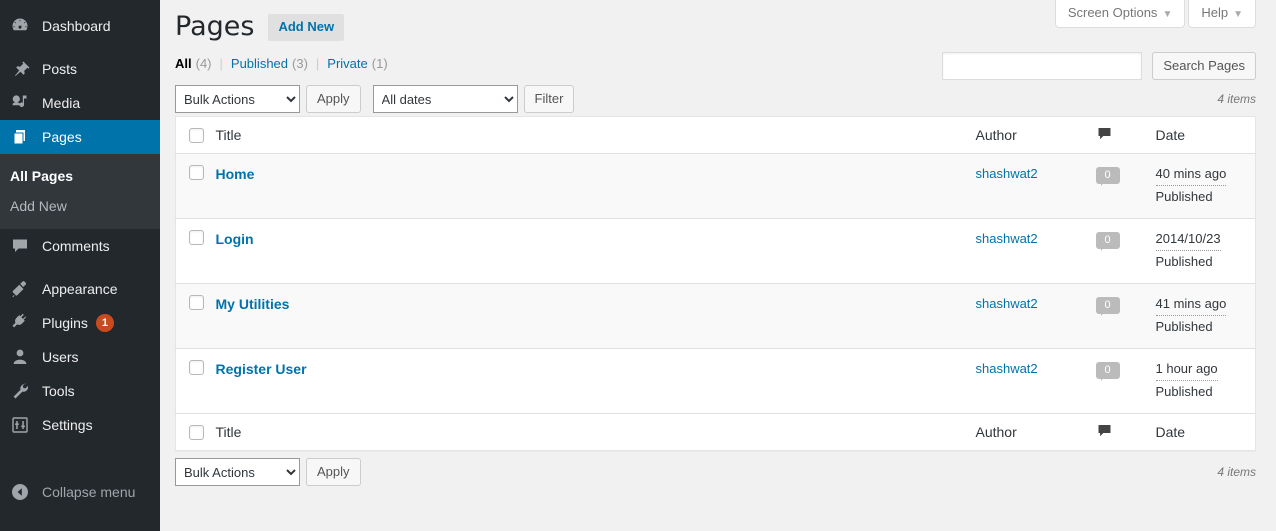 The width and height of the screenshot is (1276, 531). Describe the element at coordinates (80, 206) in the screenshot. I see `submenu-item-add-new: Add New` at that location.